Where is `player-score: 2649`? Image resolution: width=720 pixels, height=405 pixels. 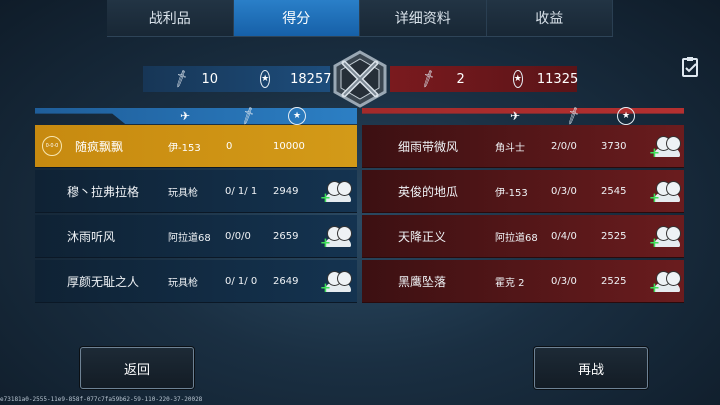
player-score: 2649 is located at coordinates (286, 281).